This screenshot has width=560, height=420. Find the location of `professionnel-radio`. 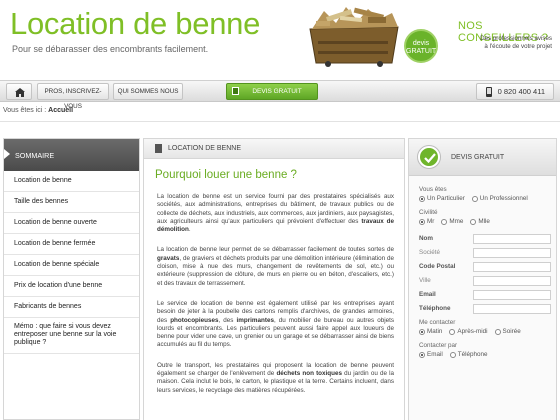

professionnel-radio is located at coordinates (474, 198).